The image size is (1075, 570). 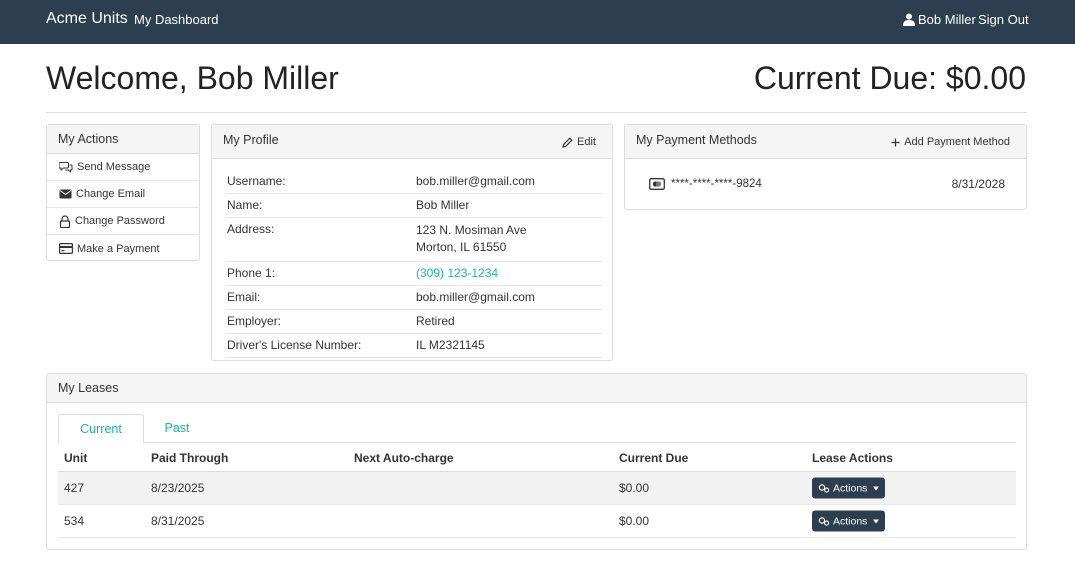 I want to click on credit-card-icon, so click(x=66, y=248).